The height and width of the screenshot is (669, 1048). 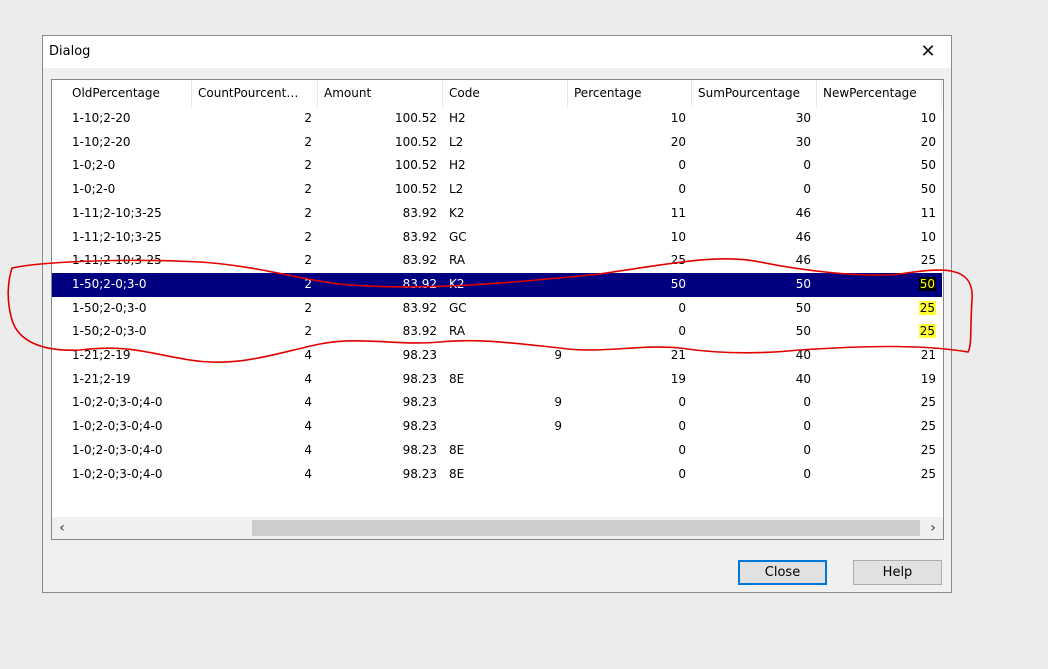 I want to click on table-row: 1-10;2-20 2 100.52 H2 10 30 10, so click(x=497, y=119).